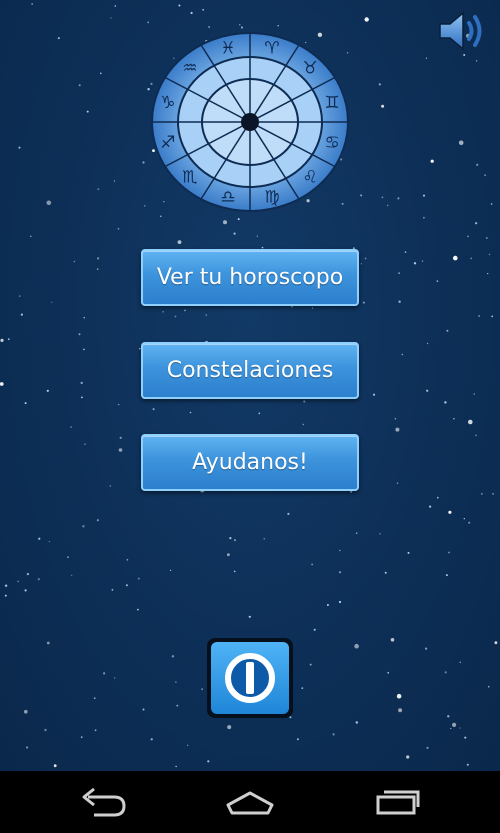  What do you see at coordinates (396, 802) in the screenshot?
I see `recent-apps-icon` at bounding box center [396, 802].